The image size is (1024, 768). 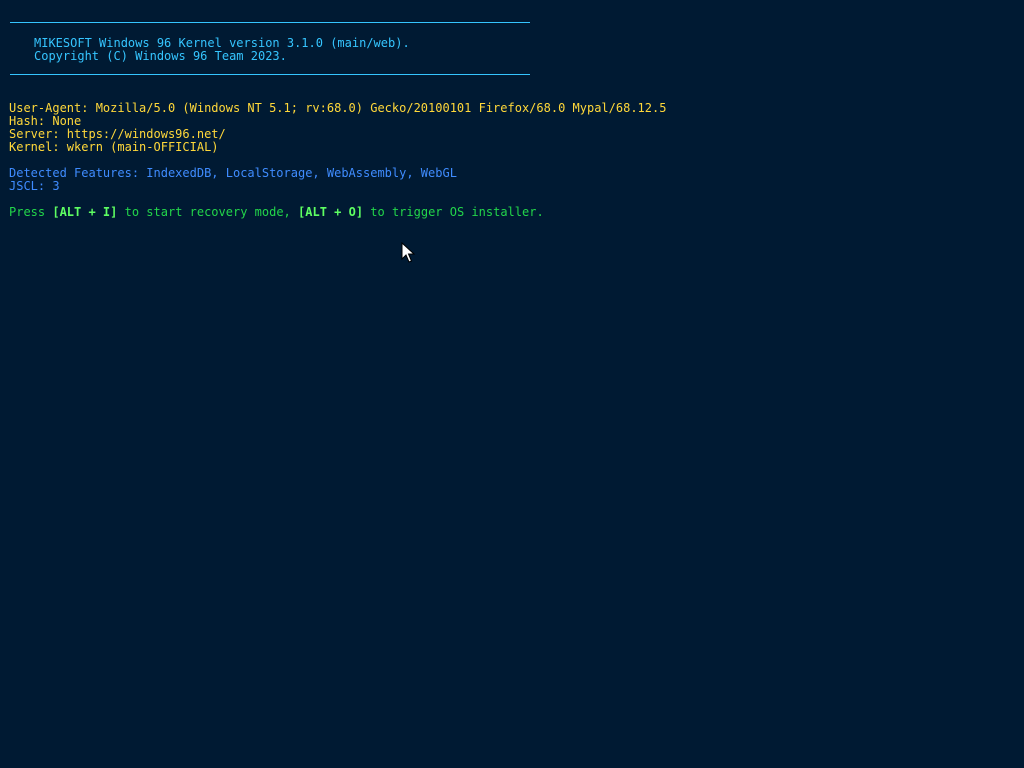 I want to click on jscl-line: JSCL: 3, so click(x=34, y=186).